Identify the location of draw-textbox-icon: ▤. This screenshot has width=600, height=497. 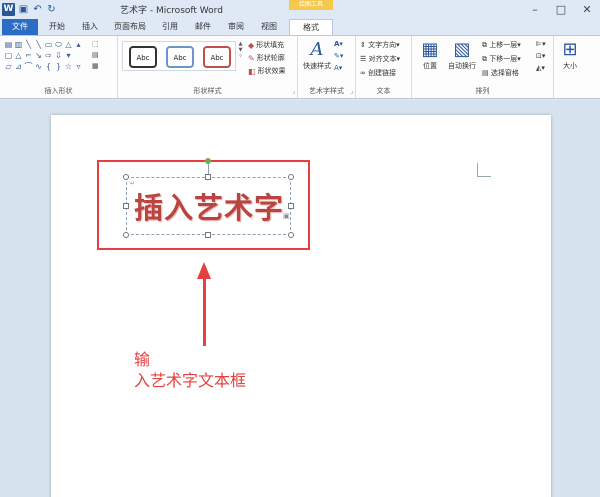
(95, 55).